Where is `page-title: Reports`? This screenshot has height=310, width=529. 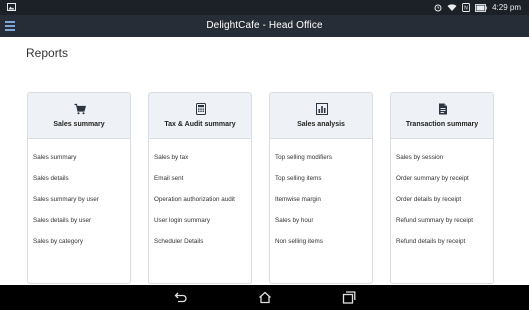
page-title: Reports is located at coordinates (47, 53).